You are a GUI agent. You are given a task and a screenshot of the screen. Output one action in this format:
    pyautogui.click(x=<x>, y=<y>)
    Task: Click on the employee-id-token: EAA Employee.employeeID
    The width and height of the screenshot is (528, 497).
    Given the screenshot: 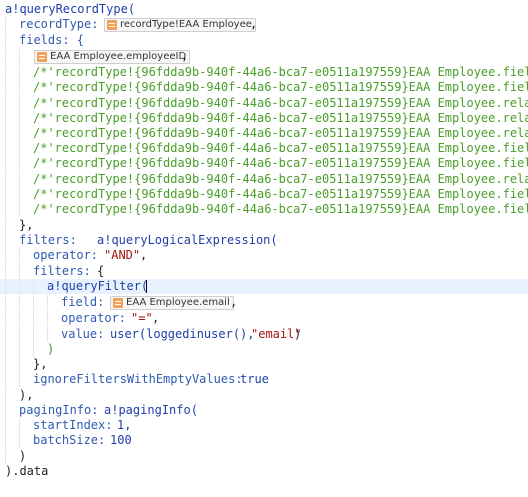 What is the action you would take?
    pyautogui.click(x=112, y=57)
    